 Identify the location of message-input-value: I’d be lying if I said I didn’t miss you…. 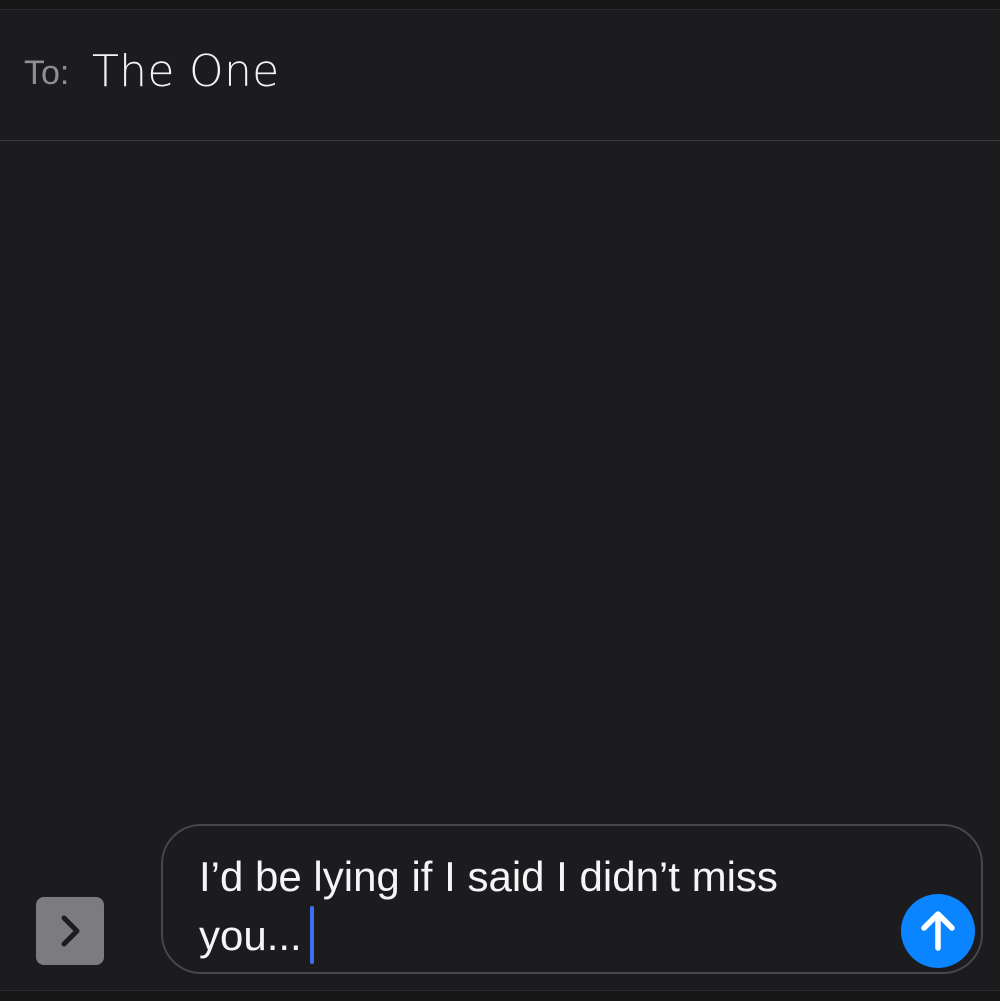
(488, 906).